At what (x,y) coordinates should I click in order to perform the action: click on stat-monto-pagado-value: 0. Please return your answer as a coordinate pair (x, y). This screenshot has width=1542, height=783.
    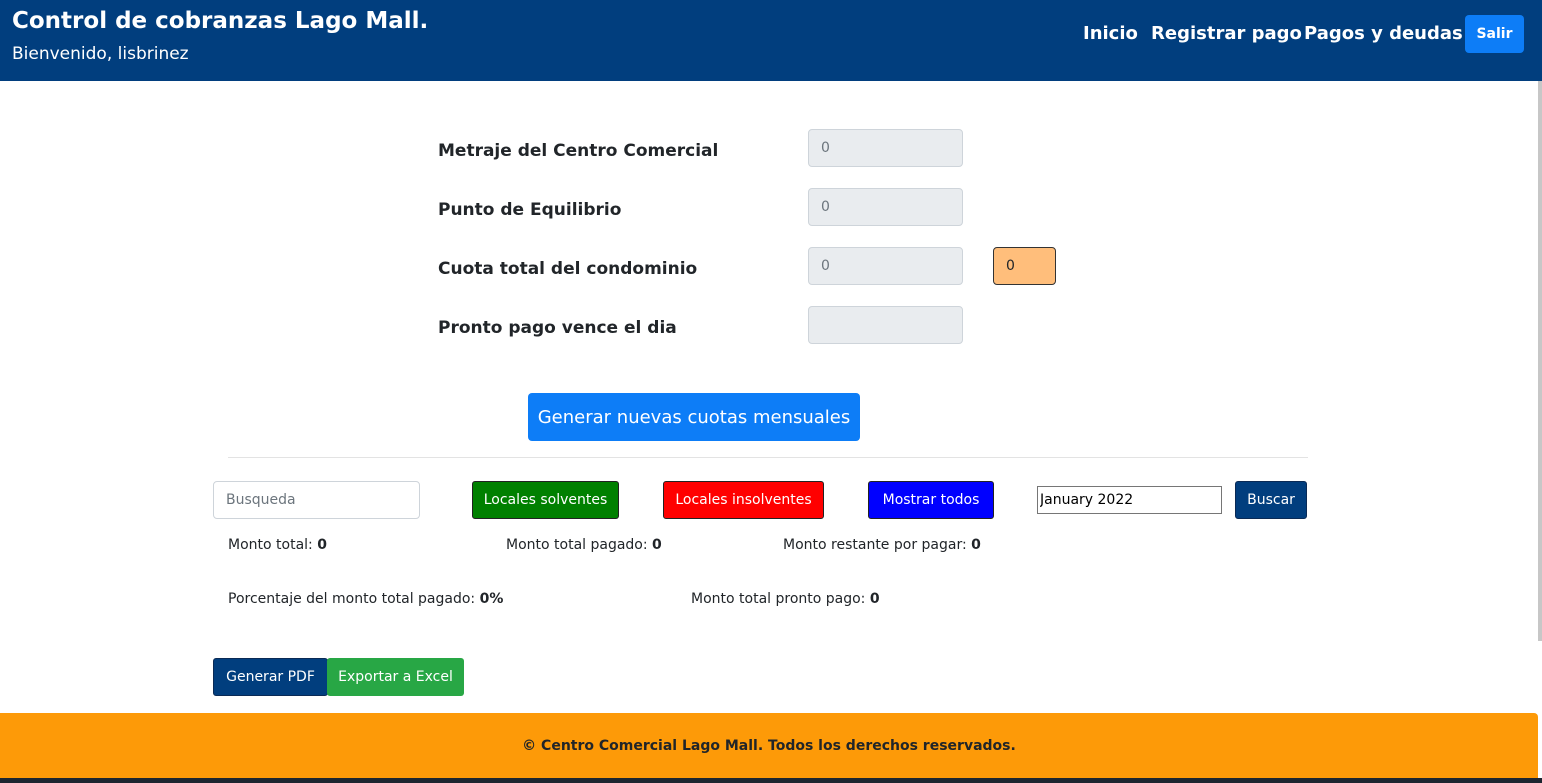
    Looking at the image, I should click on (657, 545).